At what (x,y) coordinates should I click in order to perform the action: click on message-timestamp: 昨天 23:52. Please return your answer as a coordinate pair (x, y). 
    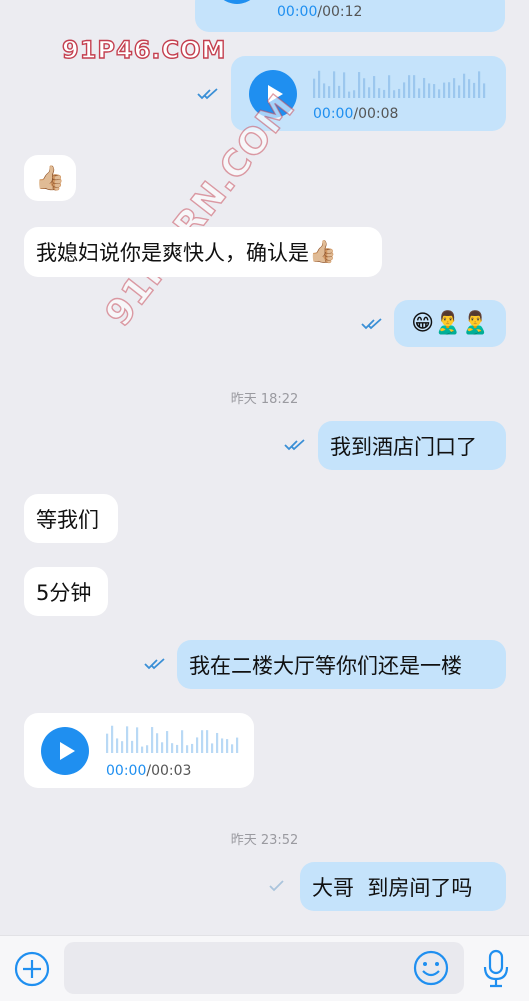
    Looking at the image, I should click on (264, 840).